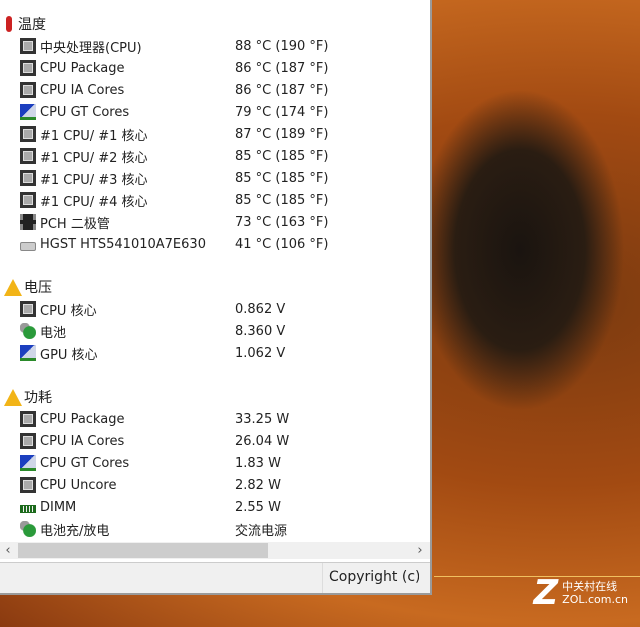 The width and height of the screenshot is (640, 627). I want to click on sensor-value: 2.82 W, so click(258, 485).